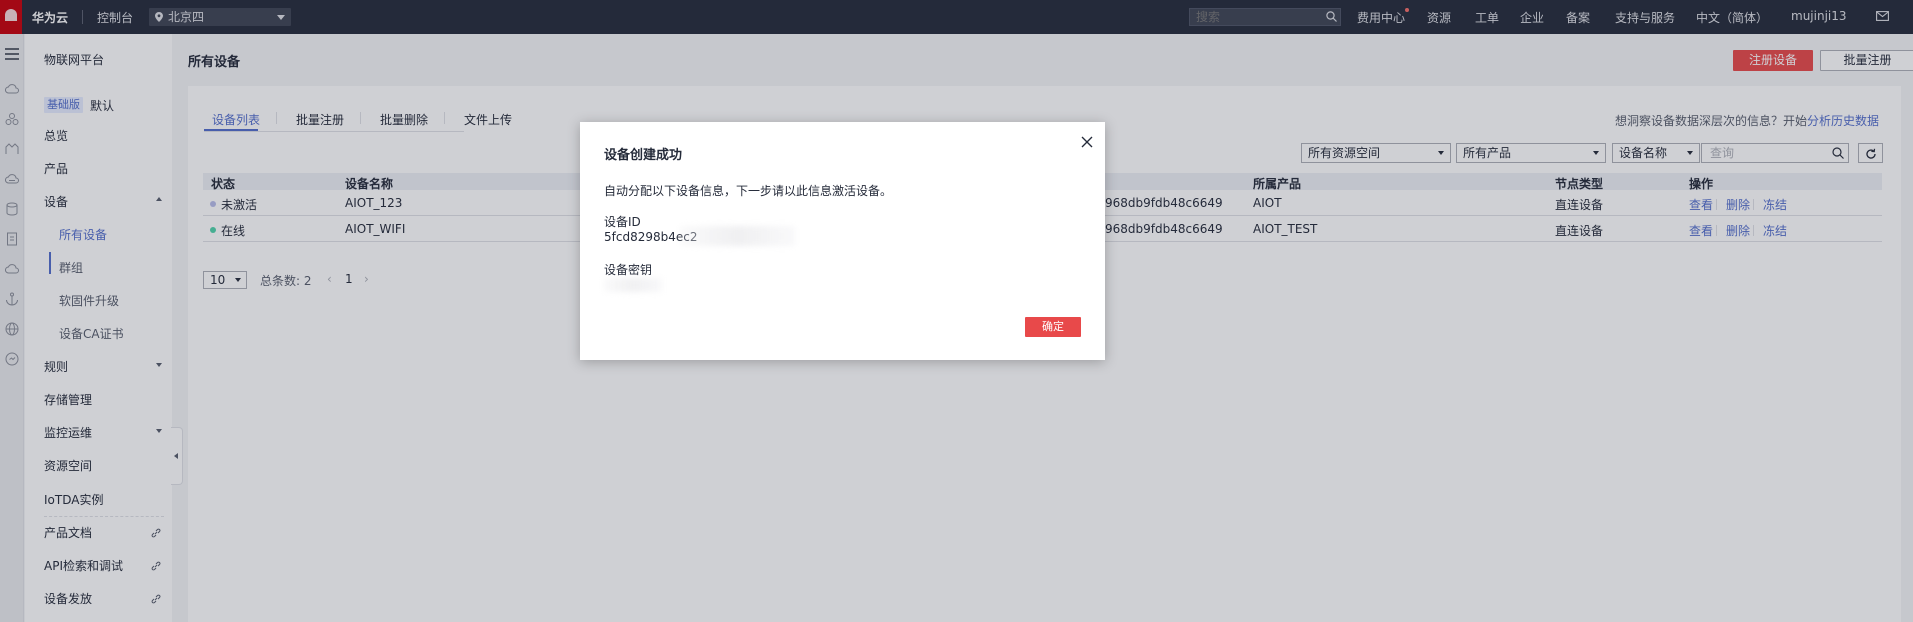  I want to click on dialog-description: 自动分配以下设备信息，下一步请以此信息激活设备。, so click(748, 191).